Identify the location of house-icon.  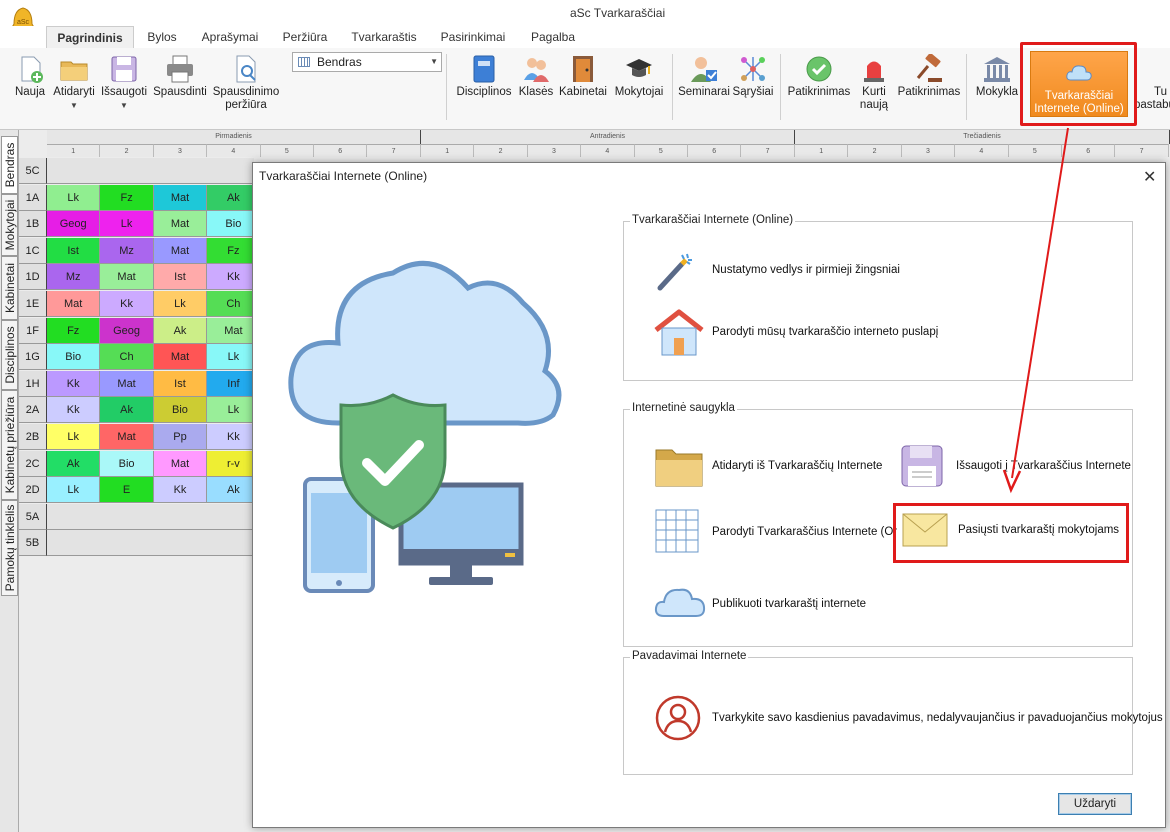
(679, 333).